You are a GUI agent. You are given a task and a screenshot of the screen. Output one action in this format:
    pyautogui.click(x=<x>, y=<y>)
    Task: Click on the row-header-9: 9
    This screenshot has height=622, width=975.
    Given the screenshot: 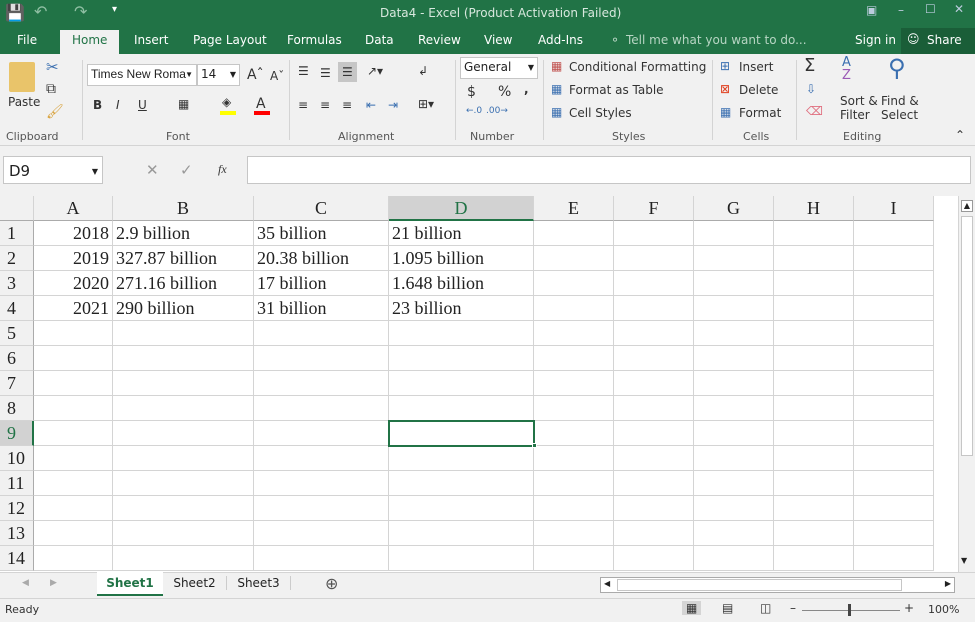 What is the action you would take?
    pyautogui.click(x=17, y=433)
    